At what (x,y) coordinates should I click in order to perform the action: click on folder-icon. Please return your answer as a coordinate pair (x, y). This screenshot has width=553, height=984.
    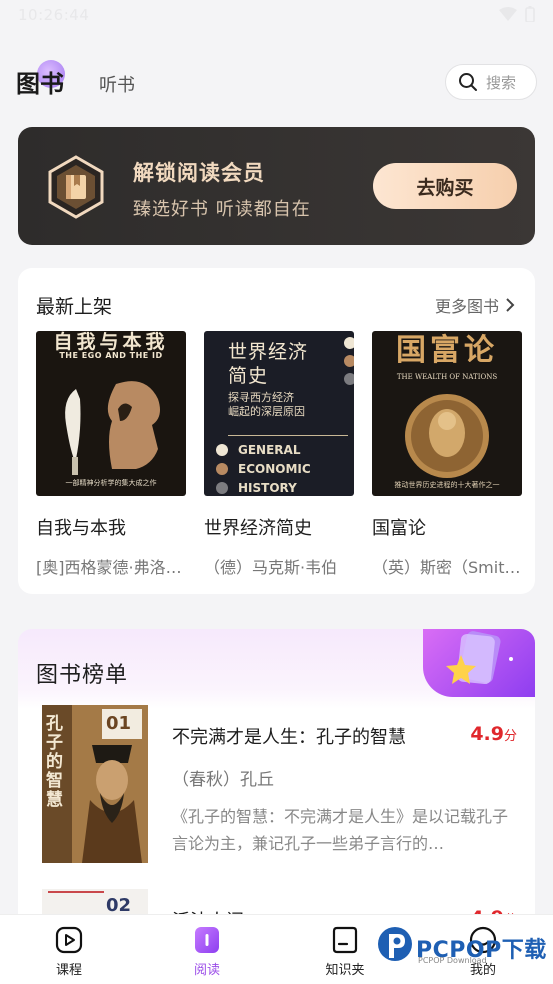
    Looking at the image, I should click on (345, 940).